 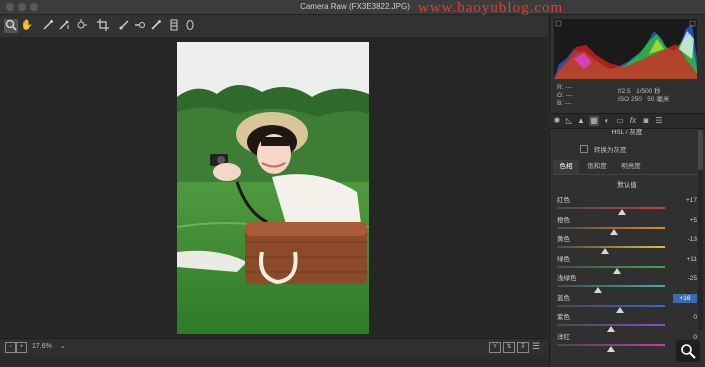 What do you see at coordinates (103, 26) in the screenshot?
I see `crop-tool-icon` at bounding box center [103, 26].